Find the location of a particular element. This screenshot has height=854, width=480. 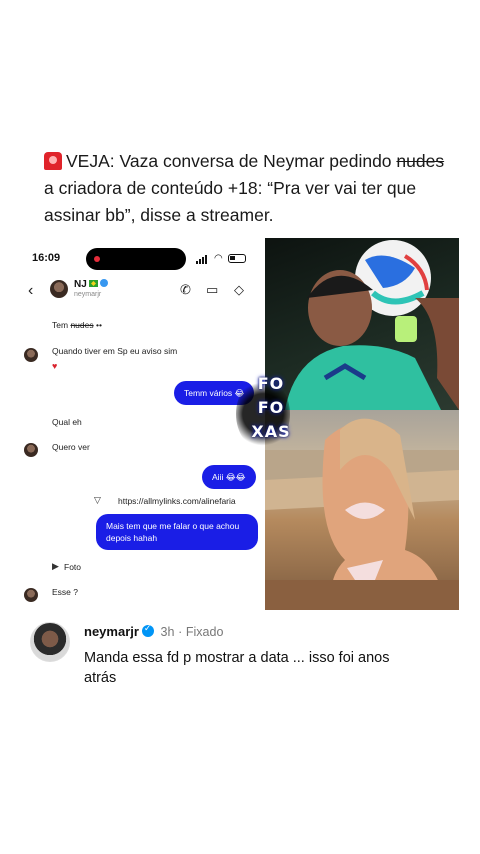

comment-username: neymarjr is located at coordinates (111, 631).